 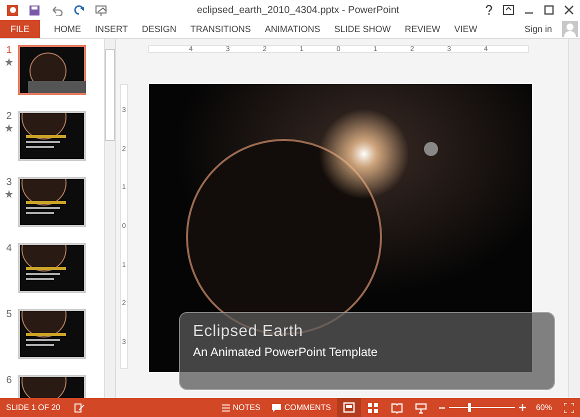 I want to click on normal-view-button, so click(x=348, y=407).